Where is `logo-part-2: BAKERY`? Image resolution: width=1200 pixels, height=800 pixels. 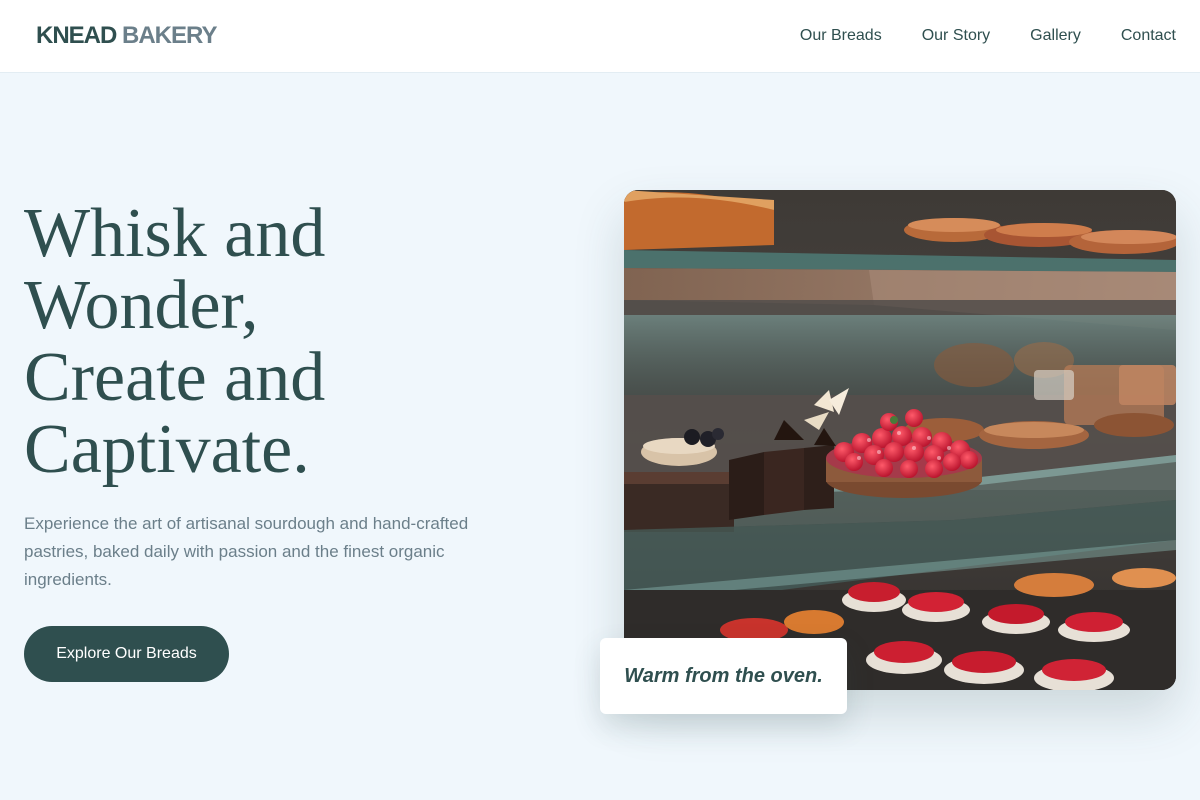
logo-part-2: BAKERY is located at coordinates (169, 35).